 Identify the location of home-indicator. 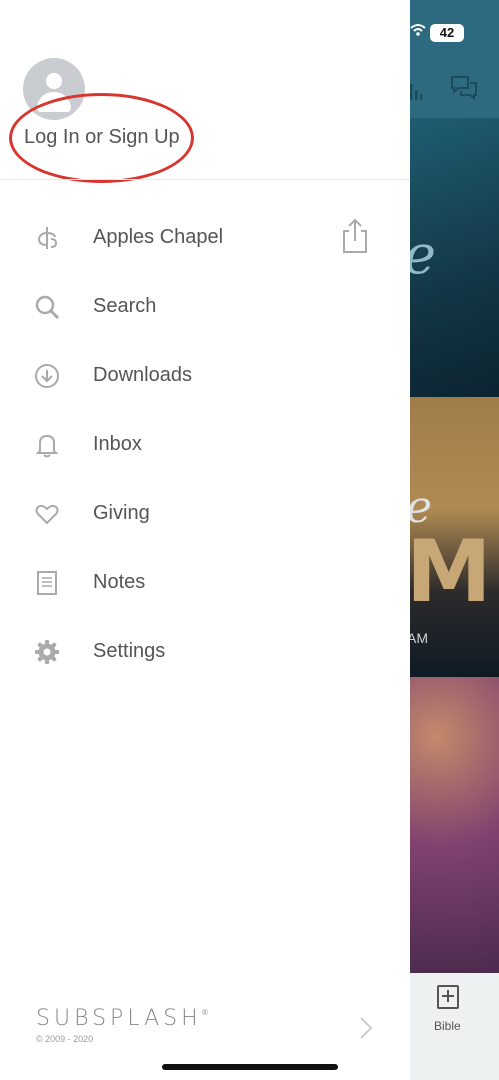
(250, 1067).